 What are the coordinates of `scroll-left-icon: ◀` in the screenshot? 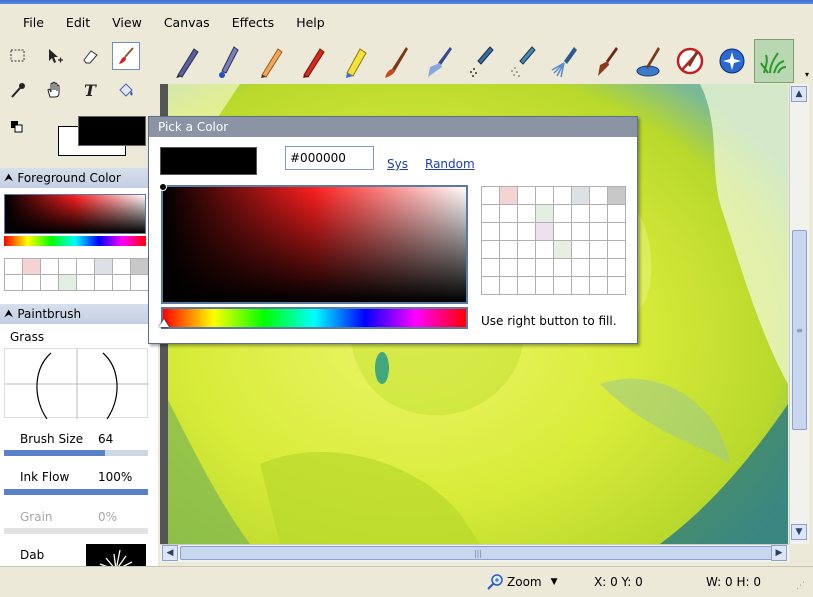 It's located at (170, 553).